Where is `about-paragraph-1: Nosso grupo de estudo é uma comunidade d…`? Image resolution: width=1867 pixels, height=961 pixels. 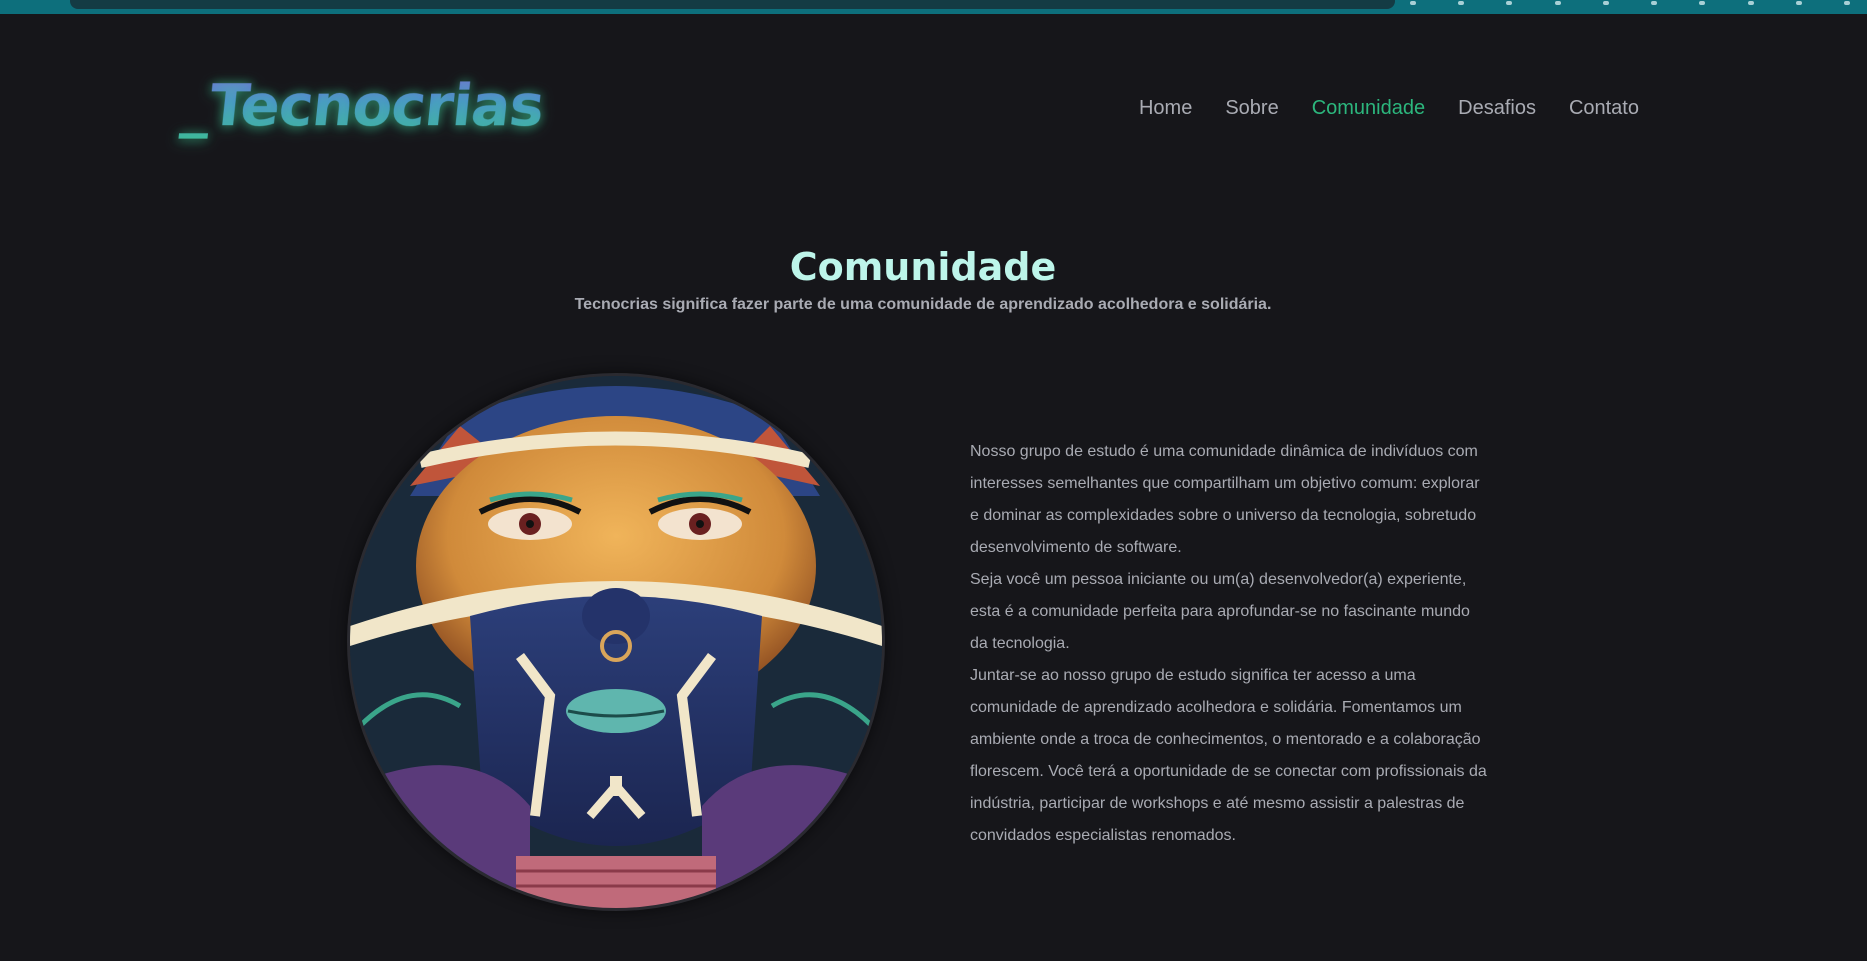 about-paragraph-1: Nosso grupo de estudo é uma comunidade d… is located at coordinates (1225, 499).